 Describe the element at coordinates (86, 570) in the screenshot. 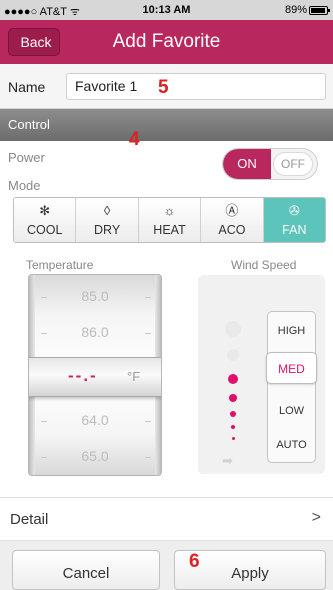

I see `cancel-button: Cancel` at that location.